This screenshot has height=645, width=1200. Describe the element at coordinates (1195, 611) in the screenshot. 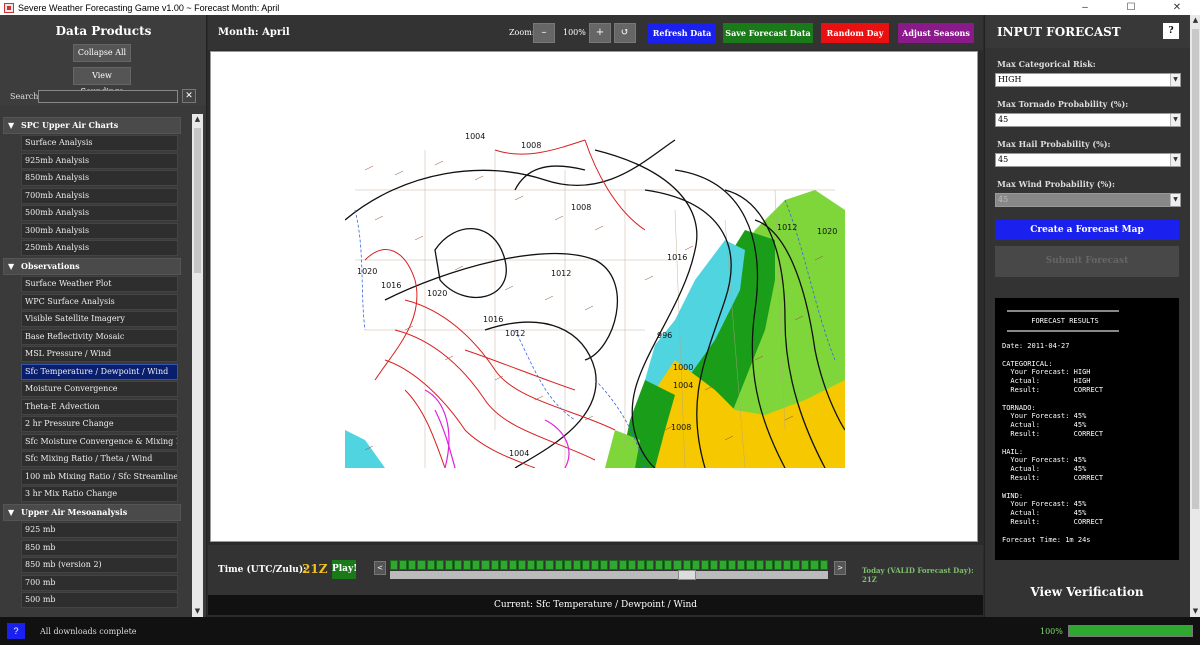

I see `scroll-down-arrow-icon: ▼` at that location.